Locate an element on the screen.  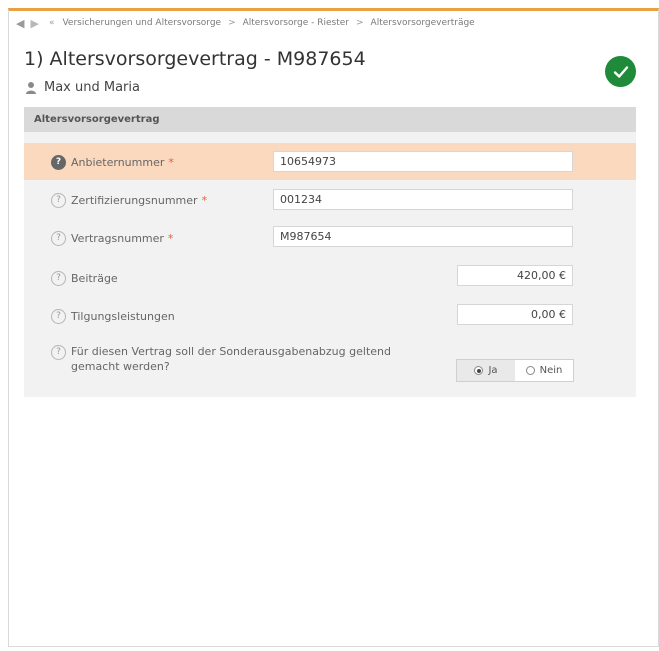
field-label-zertifizierungsnummer: ? Zertifizierungsnummer * is located at coordinates (129, 200).